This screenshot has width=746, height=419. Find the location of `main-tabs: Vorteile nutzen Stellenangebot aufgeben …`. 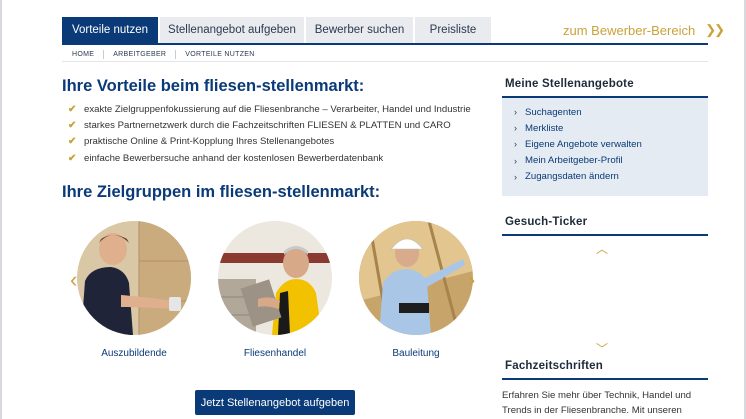

main-tabs: Vorteile nutzen Stellenangebot aufgeben … is located at coordinates (277, 30).